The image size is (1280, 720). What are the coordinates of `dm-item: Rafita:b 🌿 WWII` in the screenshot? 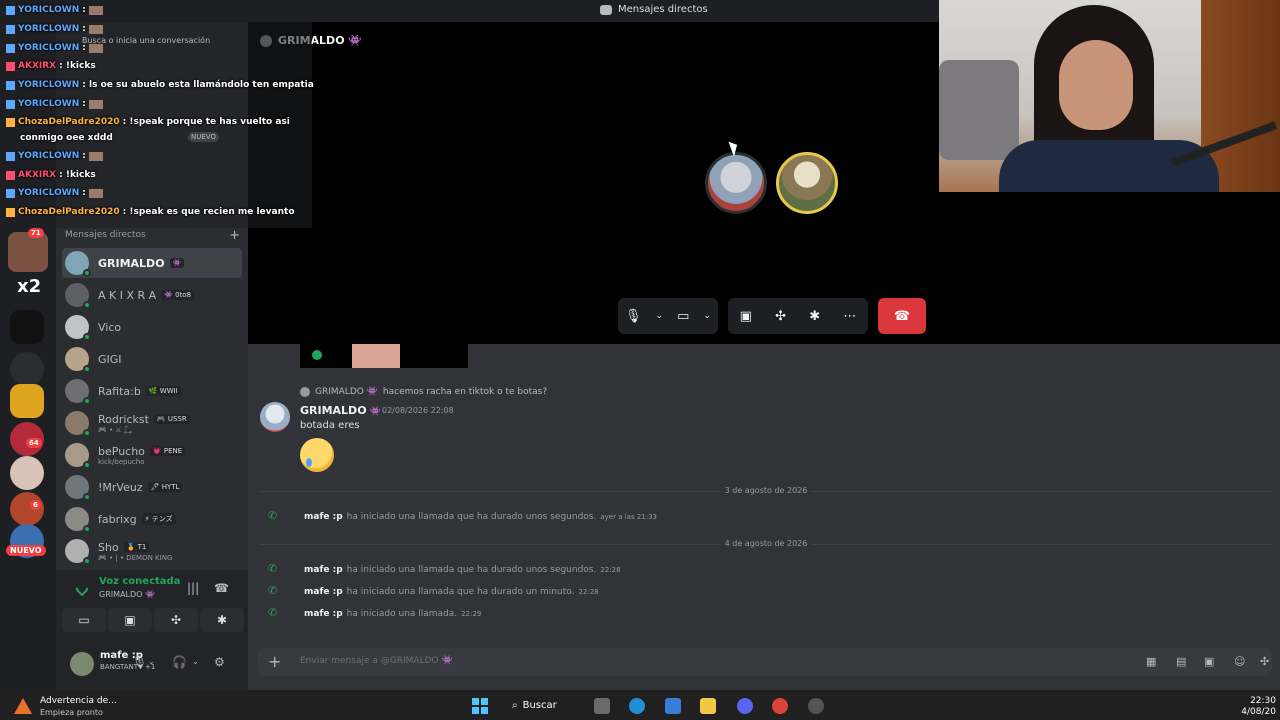 It's located at (152, 391).